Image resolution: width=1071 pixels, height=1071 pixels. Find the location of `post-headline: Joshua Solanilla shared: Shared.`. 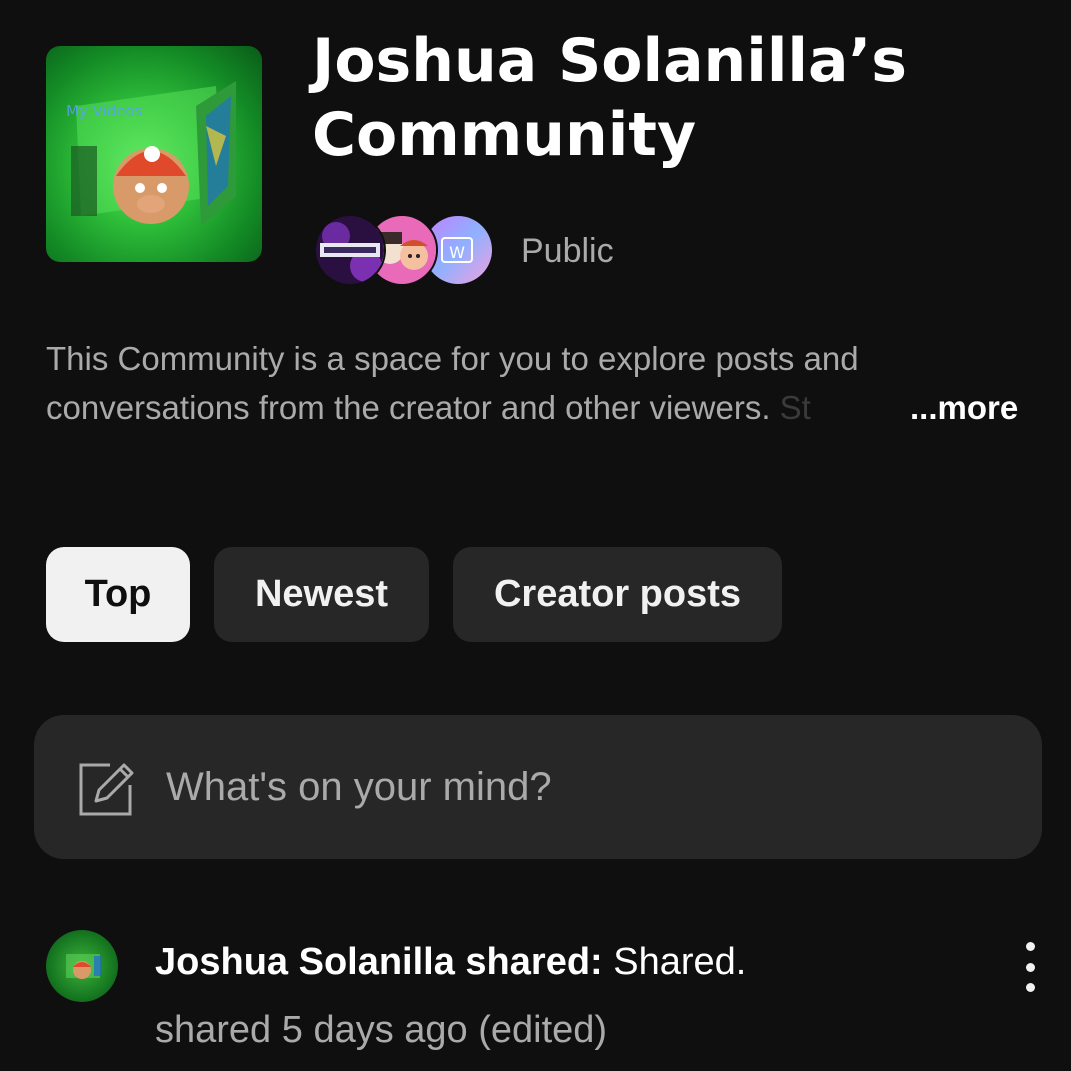

post-headline: Joshua Solanilla shared: Shared. is located at coordinates (450, 962).